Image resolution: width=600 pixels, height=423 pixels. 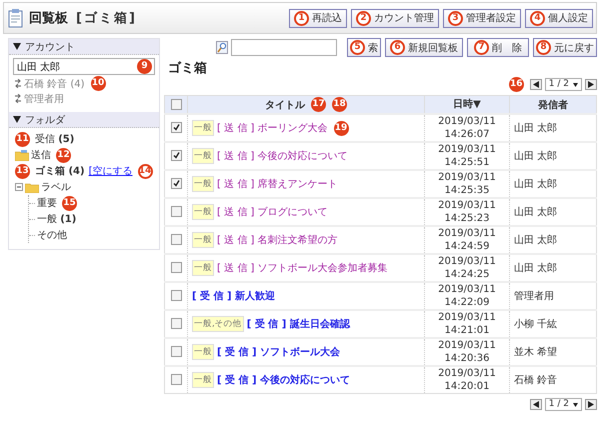 I want to click on message-link: [ 送 信 ] 名刺注文希望の方, so click(x=277, y=240).